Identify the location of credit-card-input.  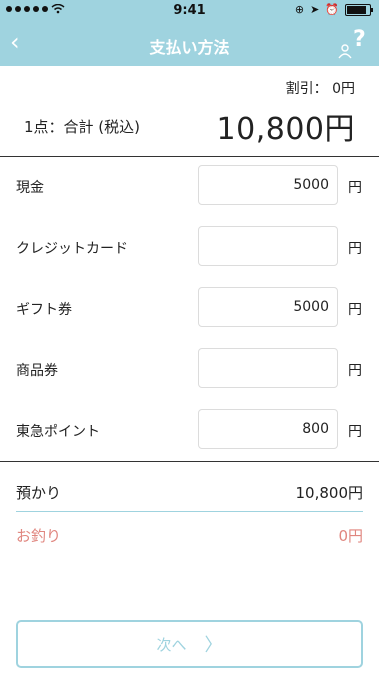
(268, 246).